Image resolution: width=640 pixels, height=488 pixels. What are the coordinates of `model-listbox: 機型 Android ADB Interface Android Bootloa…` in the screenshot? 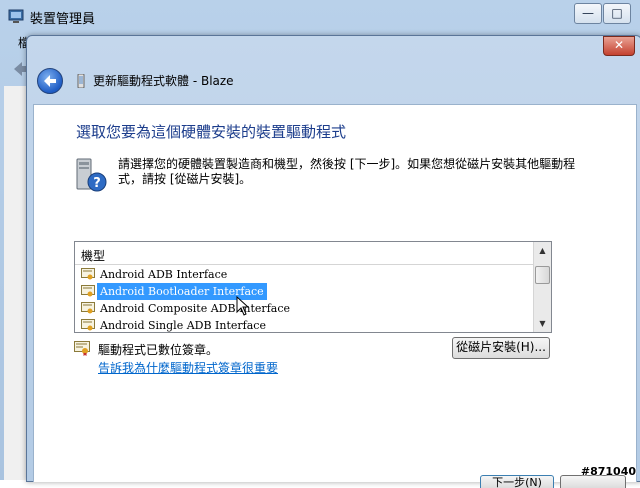 It's located at (313, 287).